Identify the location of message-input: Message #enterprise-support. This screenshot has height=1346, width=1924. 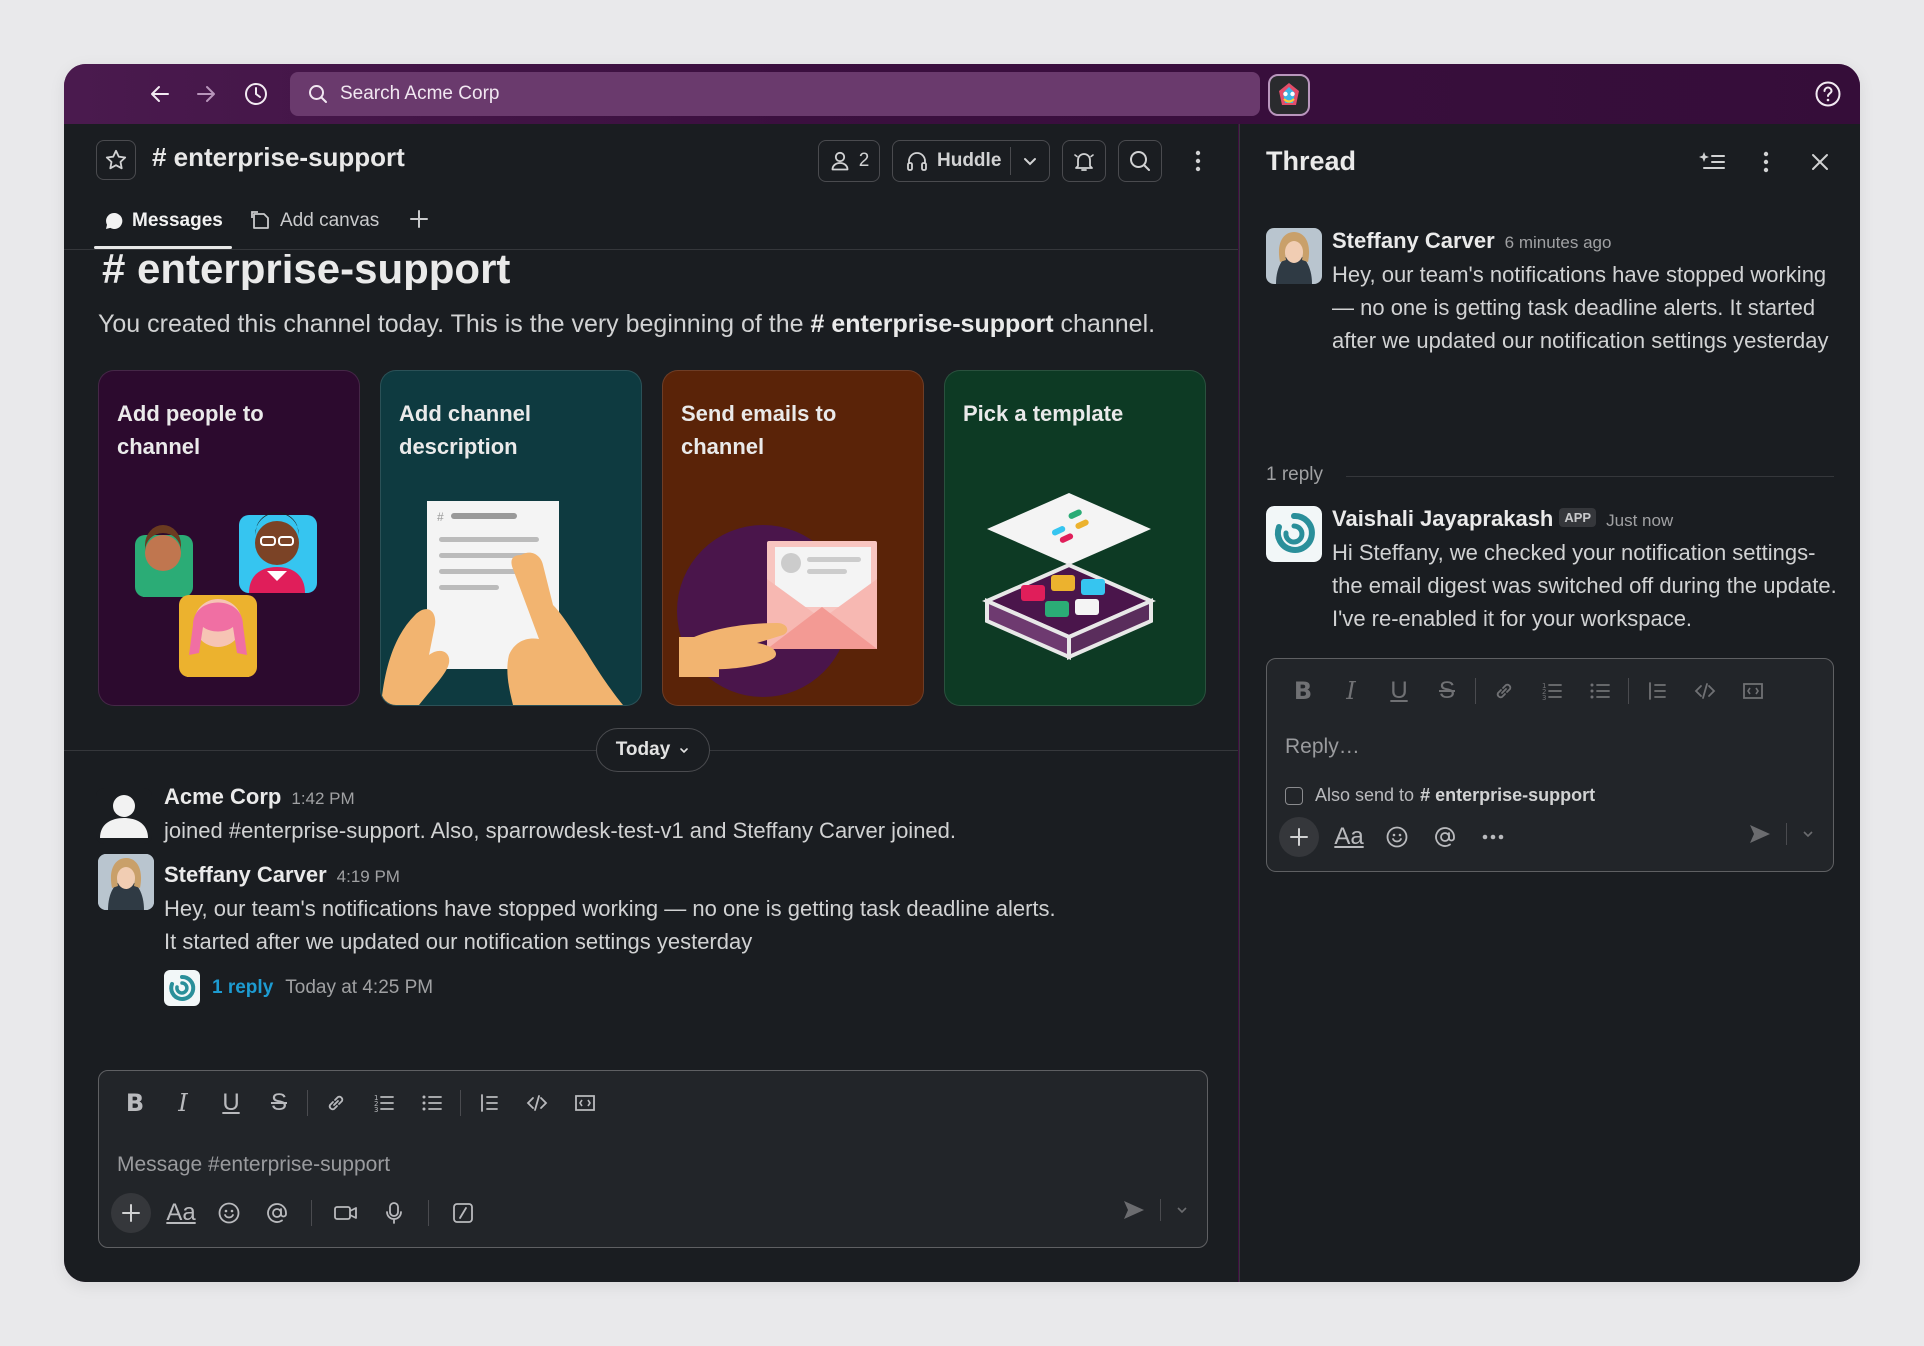
(253, 1165).